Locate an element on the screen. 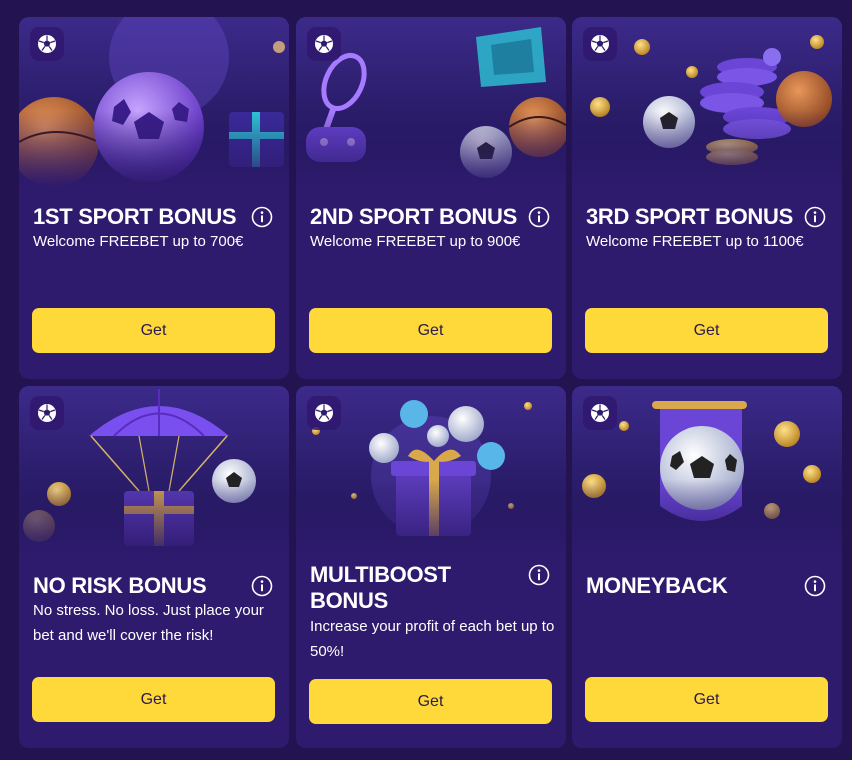  card-description: Welcome FREEBET up to 900€ is located at coordinates (415, 241).